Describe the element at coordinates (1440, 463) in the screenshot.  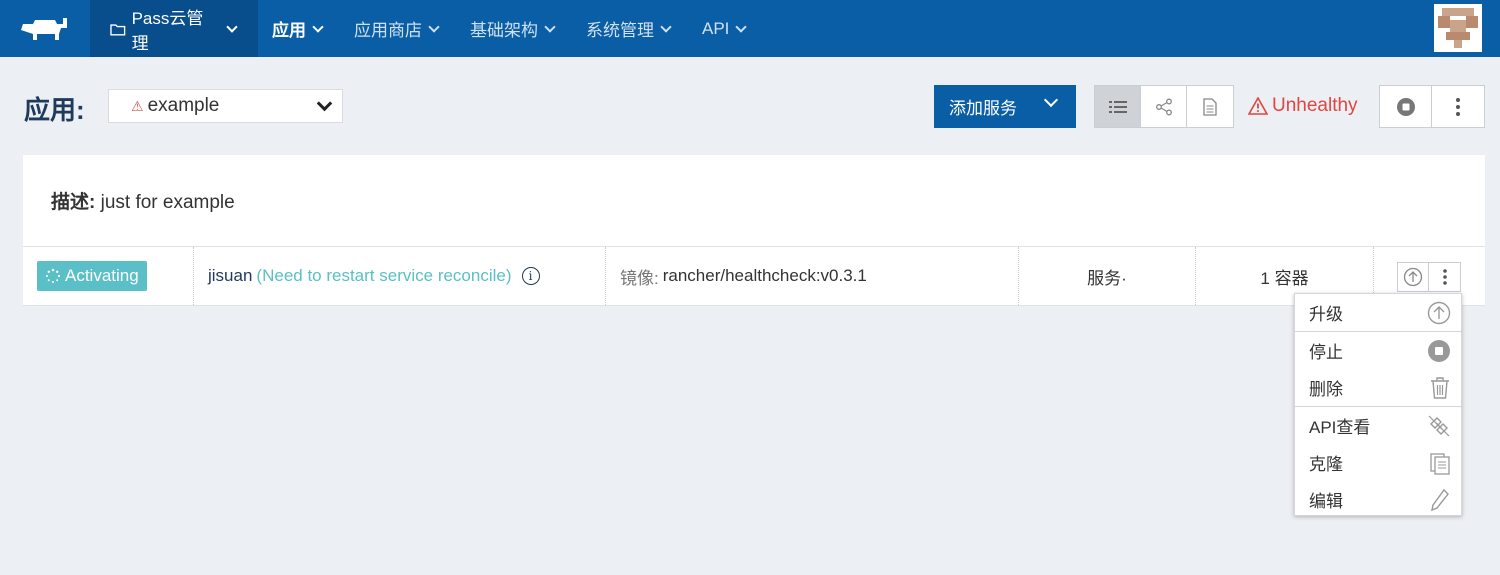
I see `copy-icon` at that location.